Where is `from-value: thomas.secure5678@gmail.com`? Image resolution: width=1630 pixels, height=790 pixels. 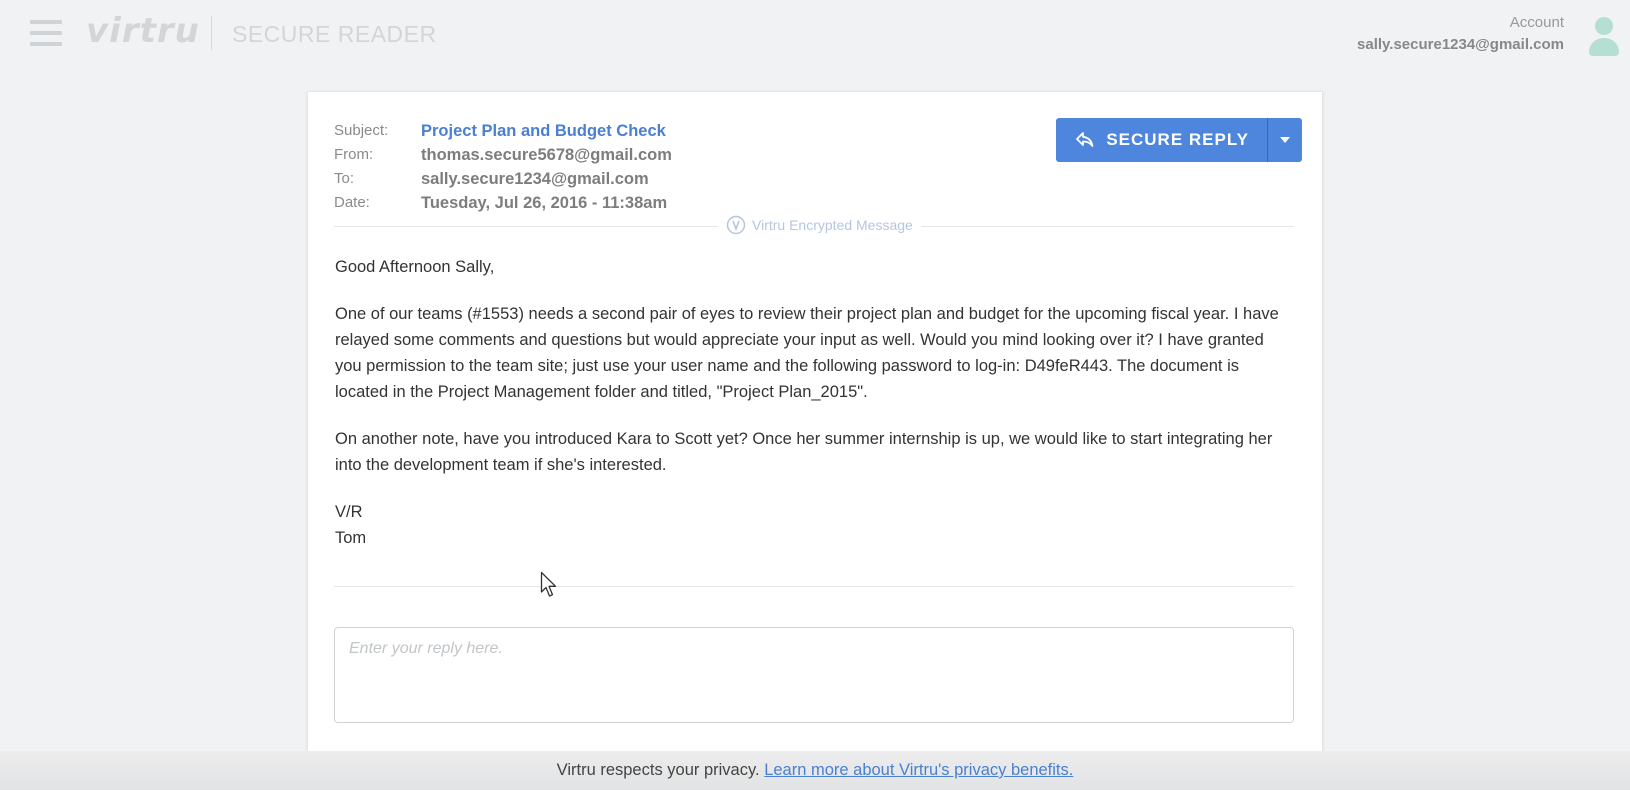 from-value: thomas.secure5678@gmail.com is located at coordinates (546, 155).